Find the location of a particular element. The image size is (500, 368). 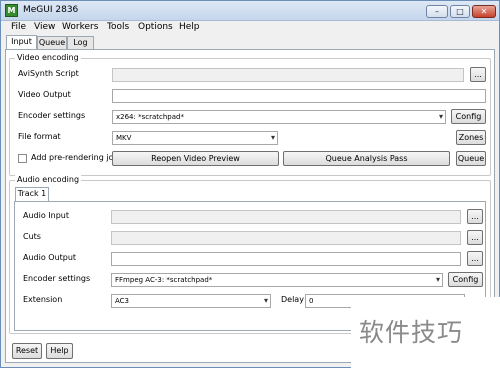

watermark-text: 软件技巧 is located at coordinates (411, 332).